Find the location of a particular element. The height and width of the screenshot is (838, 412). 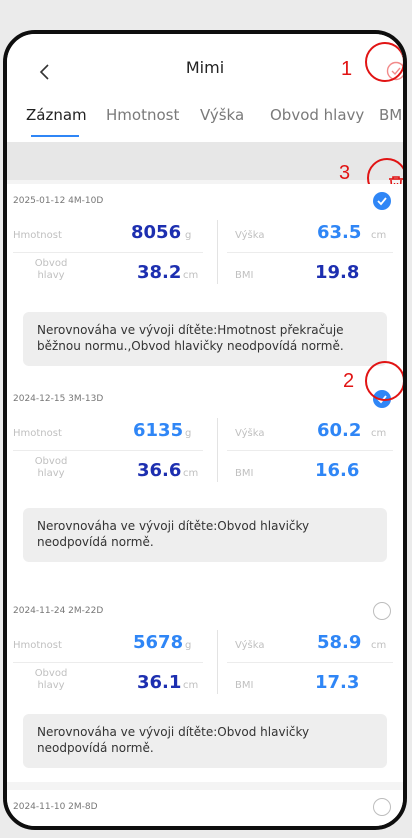

weight-value: 5678 is located at coordinates (158, 642).